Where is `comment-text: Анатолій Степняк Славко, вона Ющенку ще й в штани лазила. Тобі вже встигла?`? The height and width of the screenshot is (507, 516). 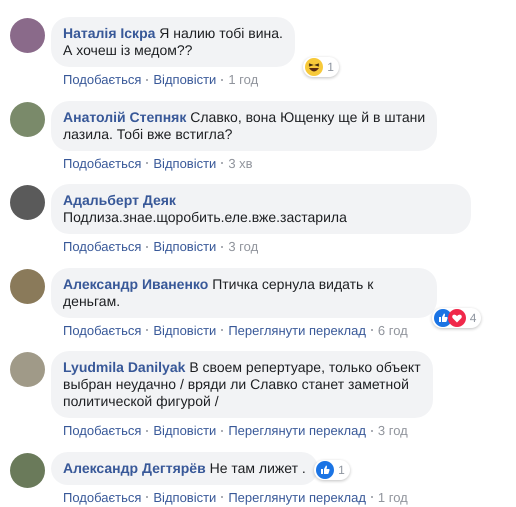 comment-text: Анатолій Степняк Славко, вона Ющенку ще й в штани лазила. Тобі вже встигла? is located at coordinates (244, 125).